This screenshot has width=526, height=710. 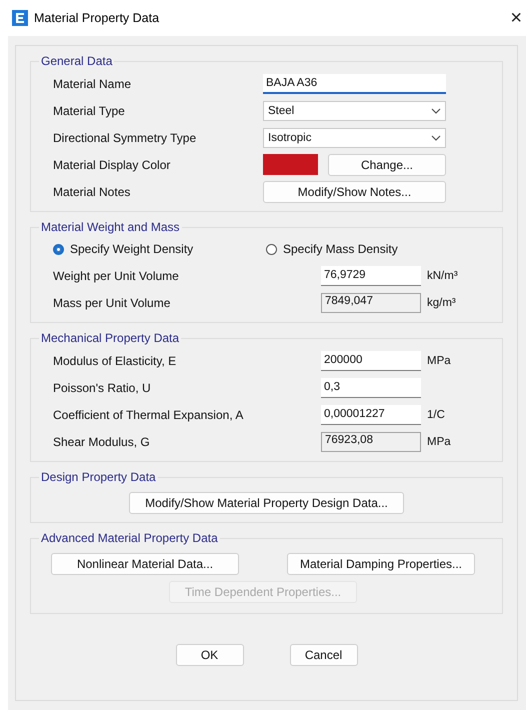 What do you see at coordinates (371, 442) in the screenshot?
I see `number-field: 76923,08` at bounding box center [371, 442].